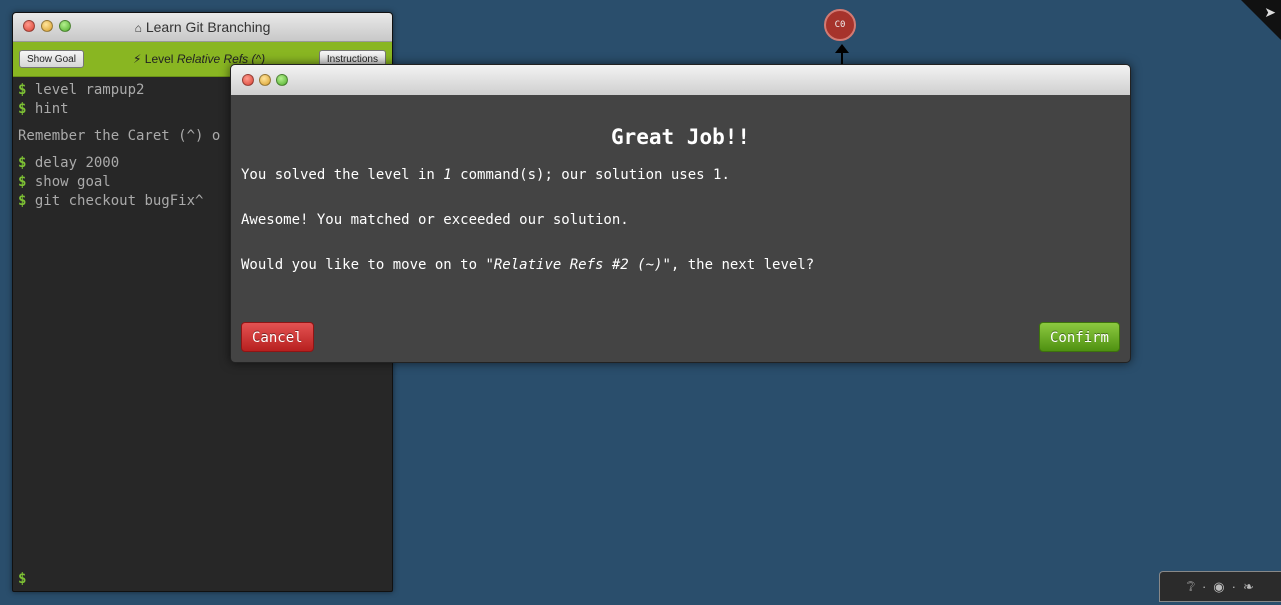 Image resolution: width=1281 pixels, height=605 pixels. I want to click on window-controls, so click(265, 80).